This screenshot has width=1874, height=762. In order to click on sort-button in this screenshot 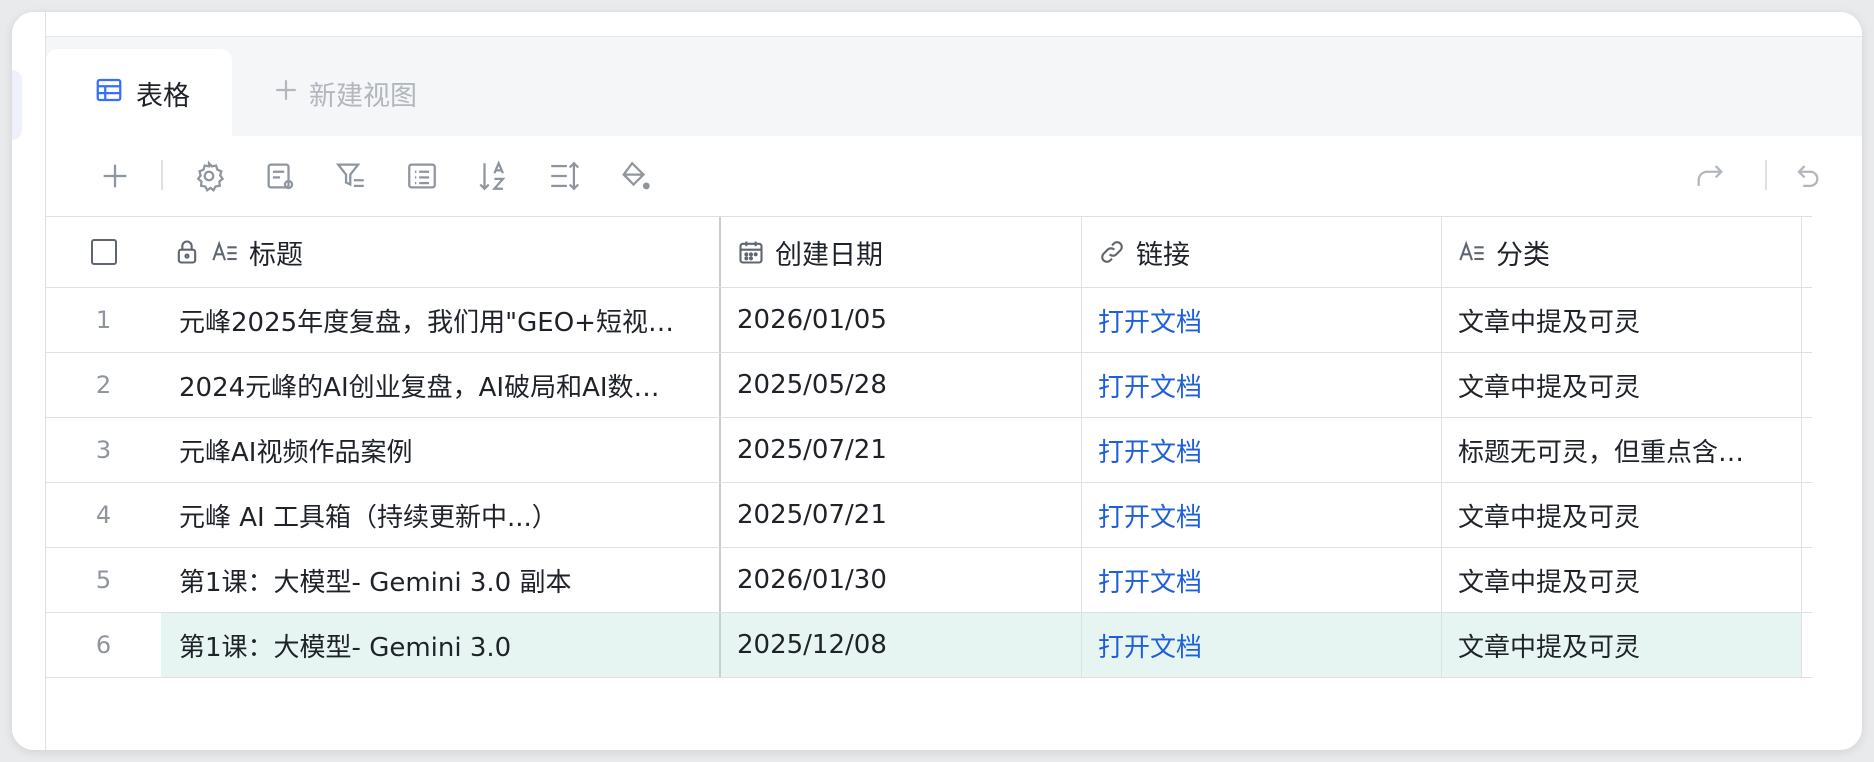, I will do `click(493, 176)`.